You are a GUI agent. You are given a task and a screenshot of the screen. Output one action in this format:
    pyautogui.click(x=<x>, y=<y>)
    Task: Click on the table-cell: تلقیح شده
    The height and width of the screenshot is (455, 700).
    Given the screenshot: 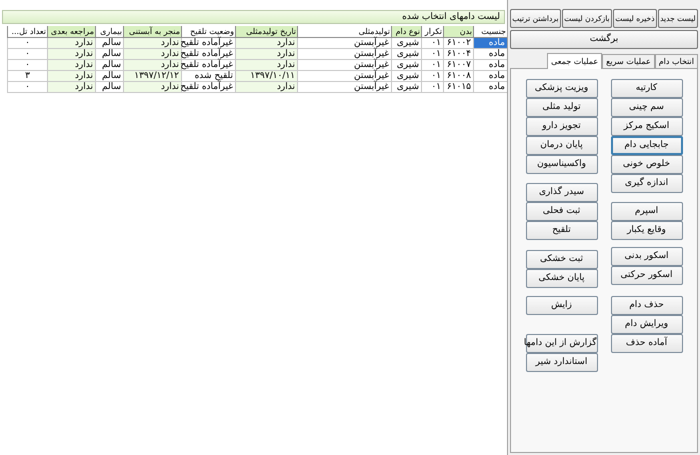 What is the action you would take?
    pyautogui.click(x=208, y=76)
    